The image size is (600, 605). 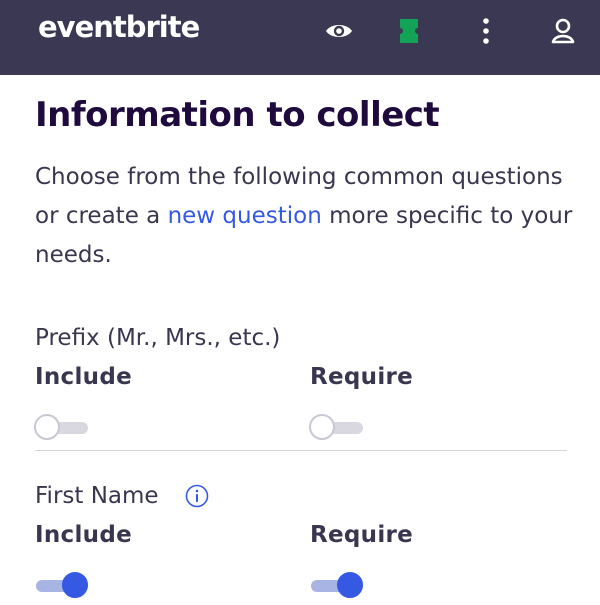 I want to click on info-icon, so click(x=197, y=498).